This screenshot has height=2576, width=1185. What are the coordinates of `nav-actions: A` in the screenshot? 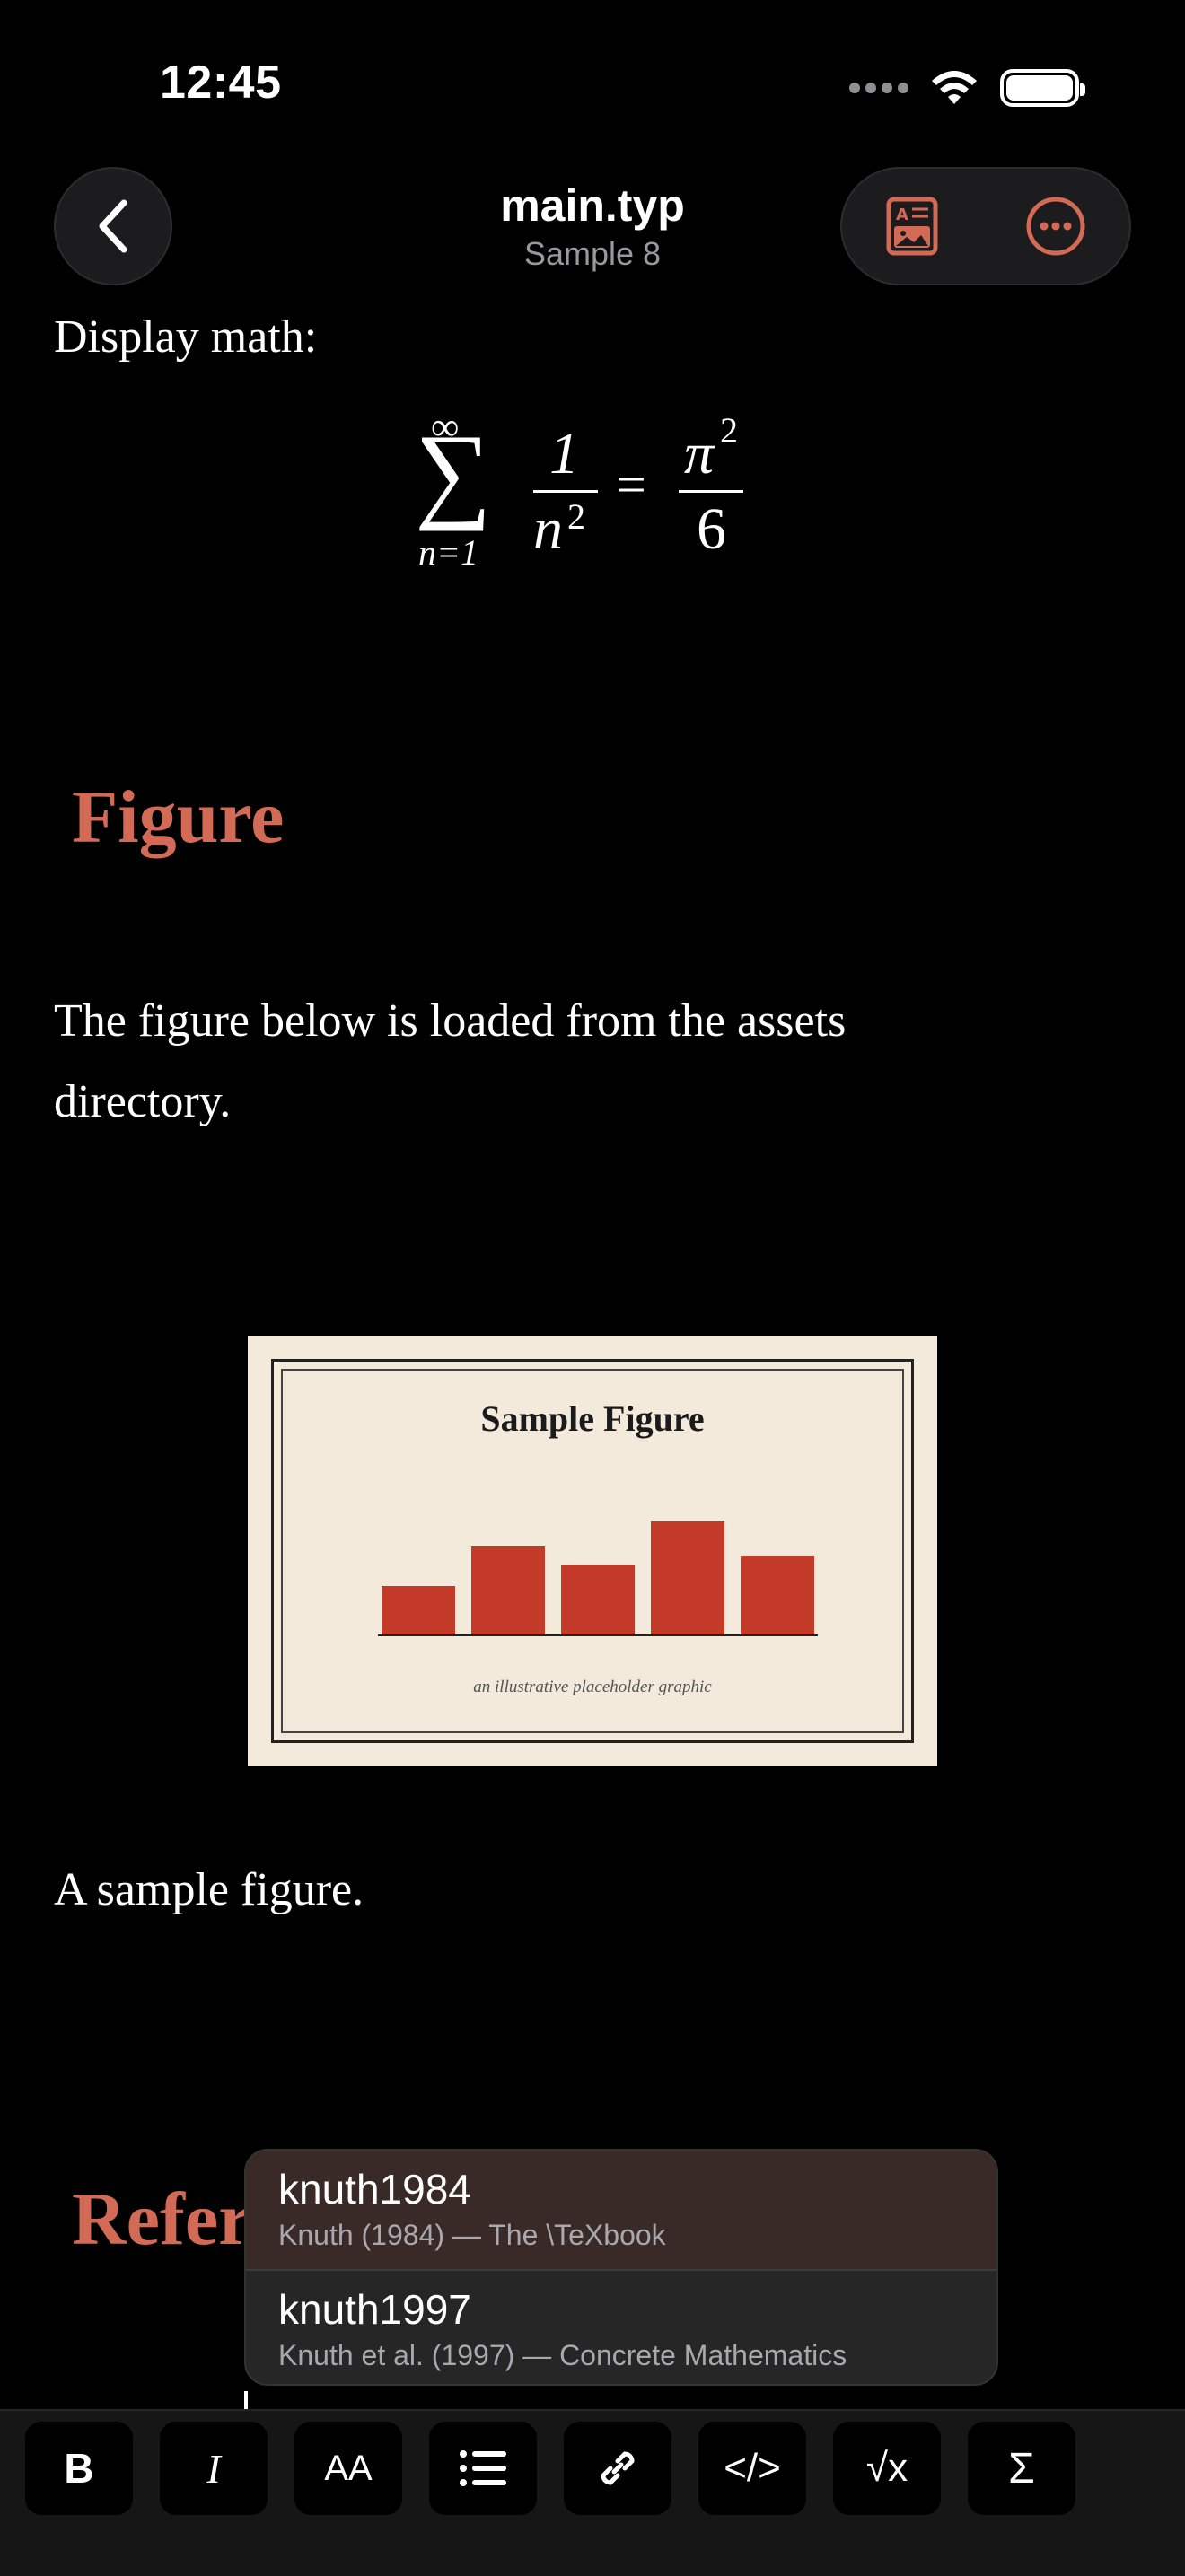 It's located at (985, 226).